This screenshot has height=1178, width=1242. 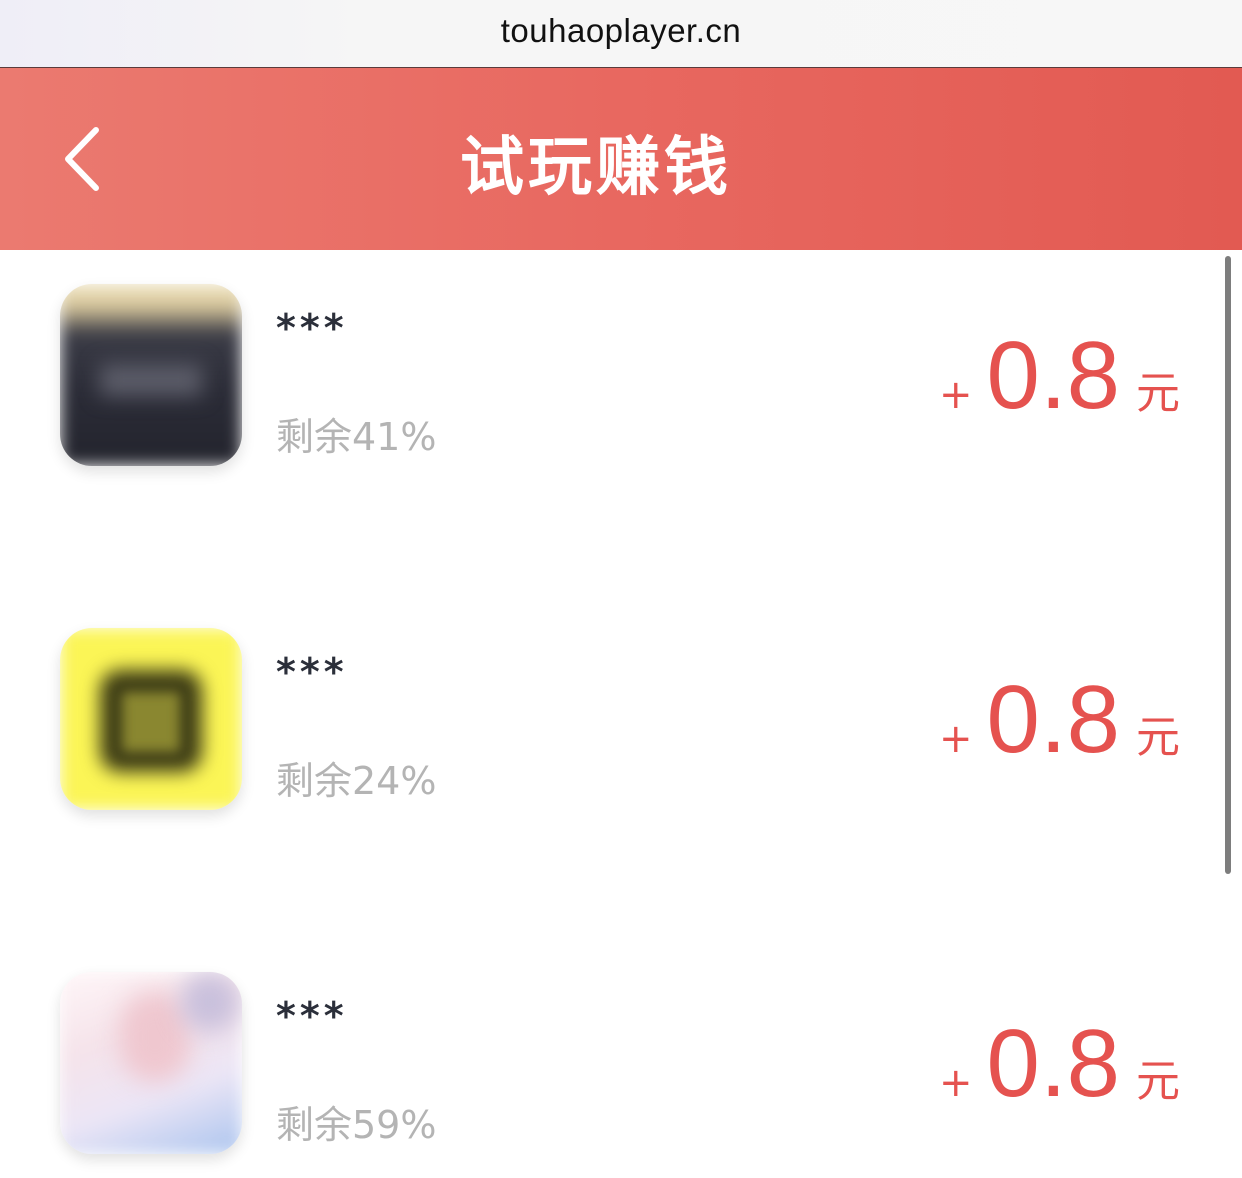 I want to click on scrollbar, so click(x=1228, y=565).